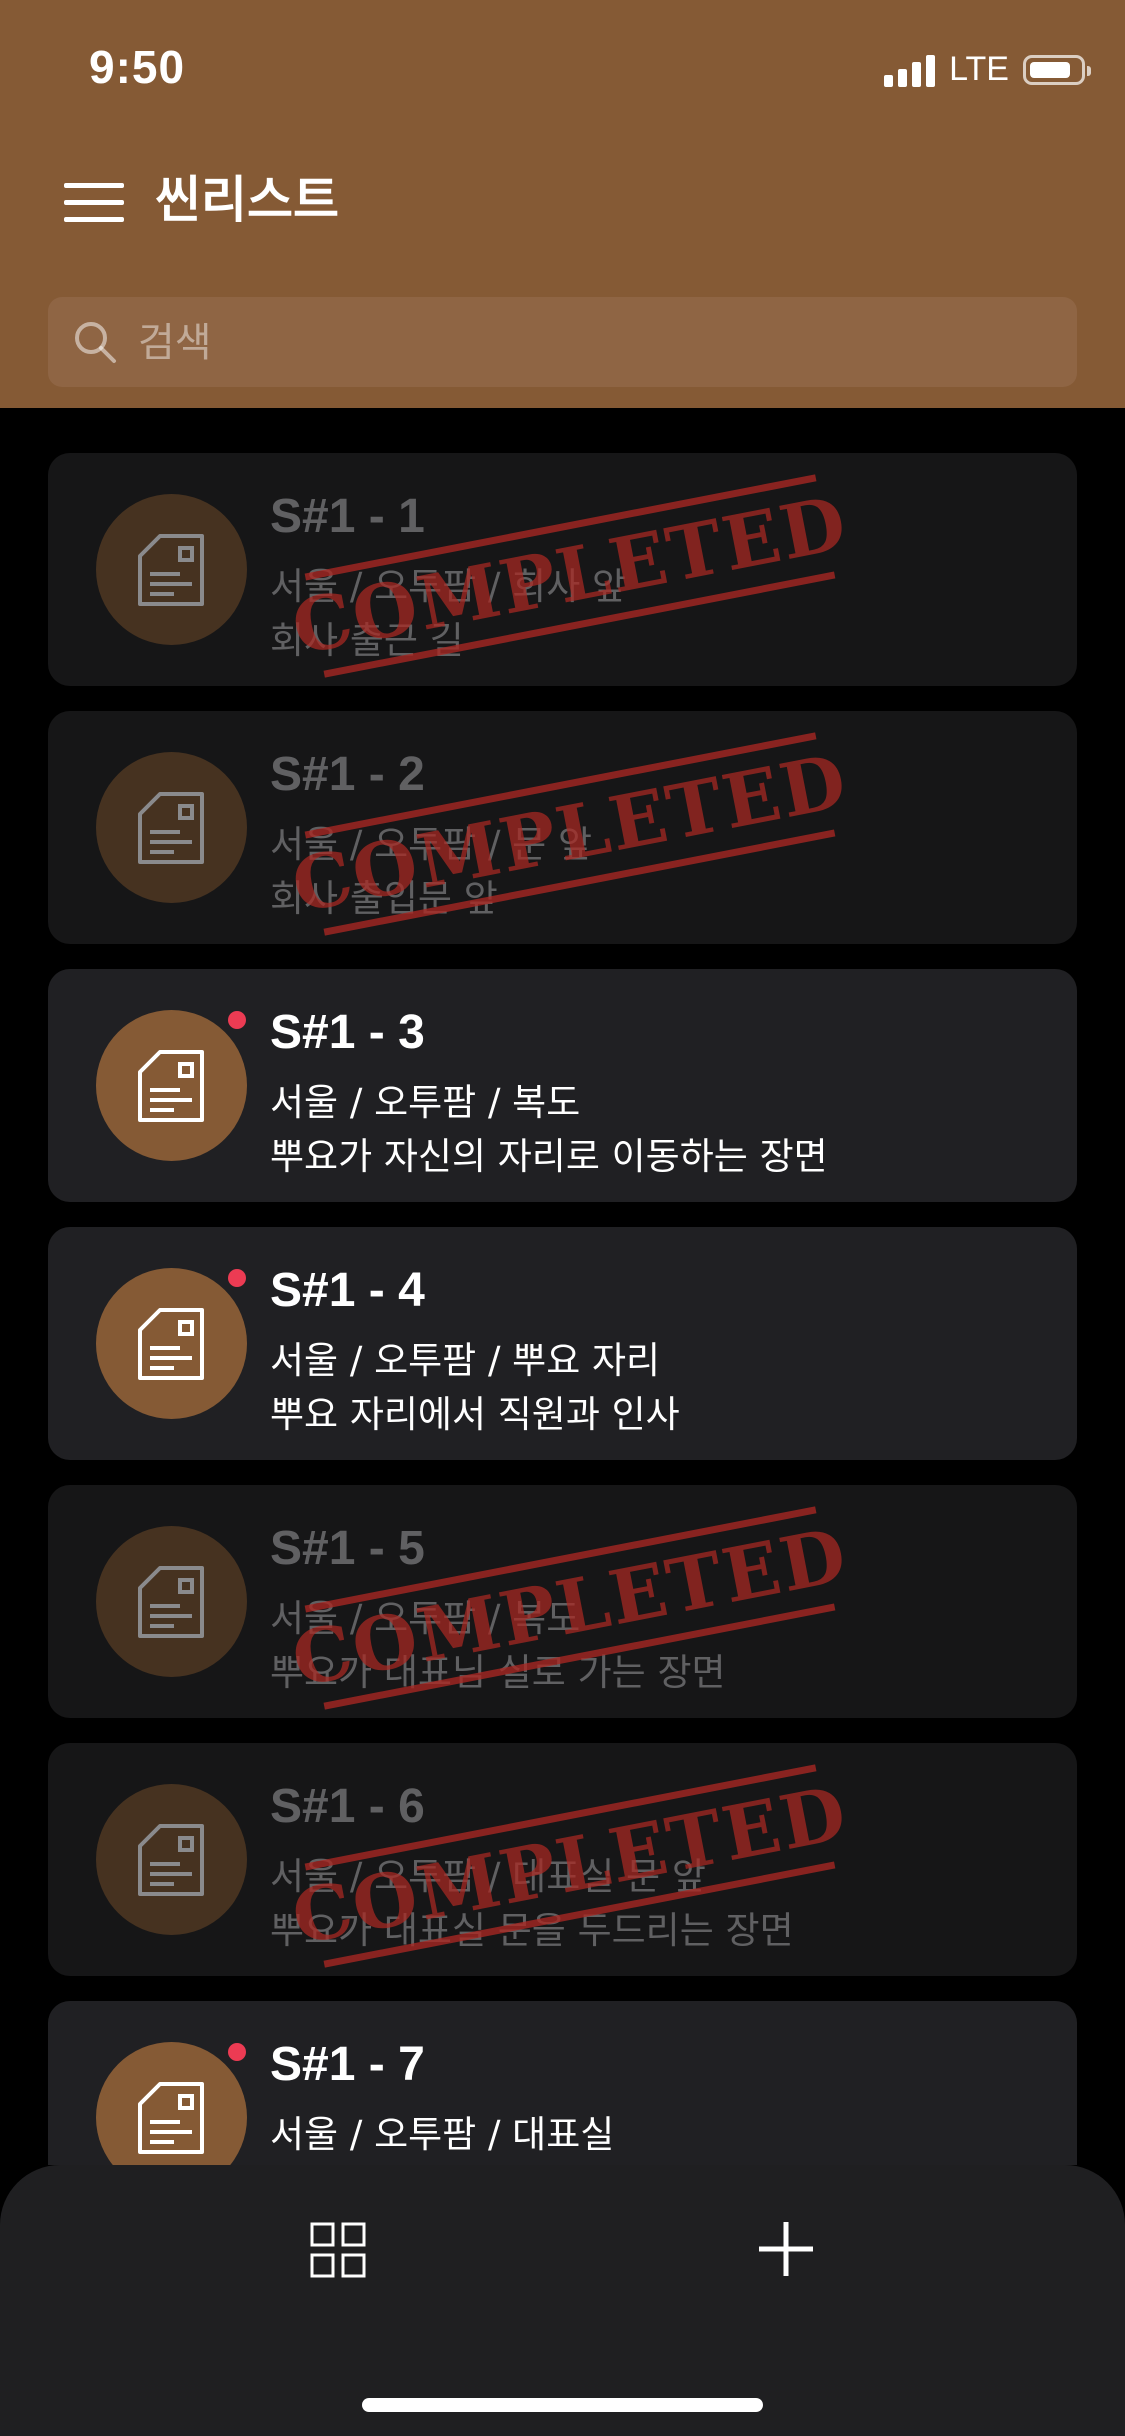  What do you see at coordinates (562, 2083) in the screenshot?
I see `scene-card: S#1 - 7 서울 / 오투팜 / 대표실` at bounding box center [562, 2083].